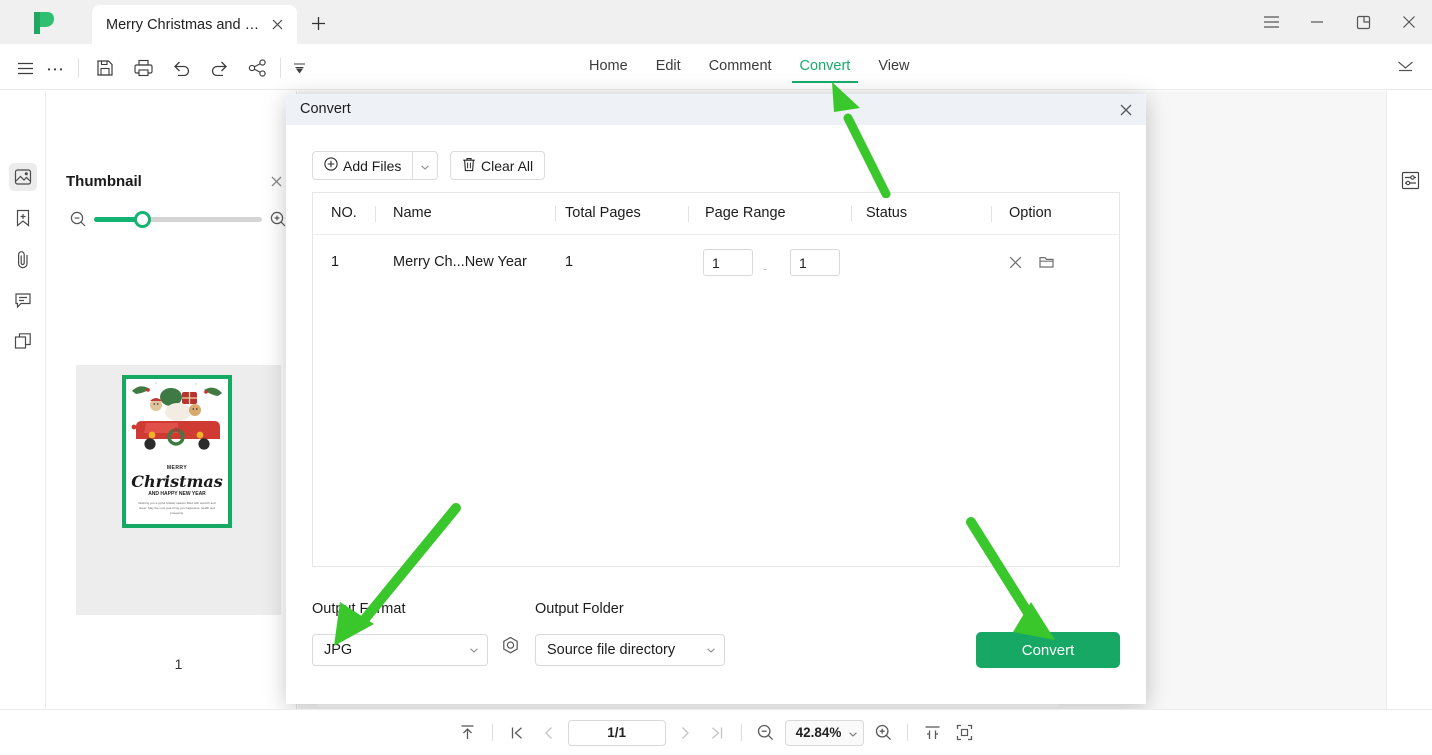 Image resolution: width=1432 pixels, height=755 pixels. I want to click on output-folder-select: Source file directory, so click(630, 650).